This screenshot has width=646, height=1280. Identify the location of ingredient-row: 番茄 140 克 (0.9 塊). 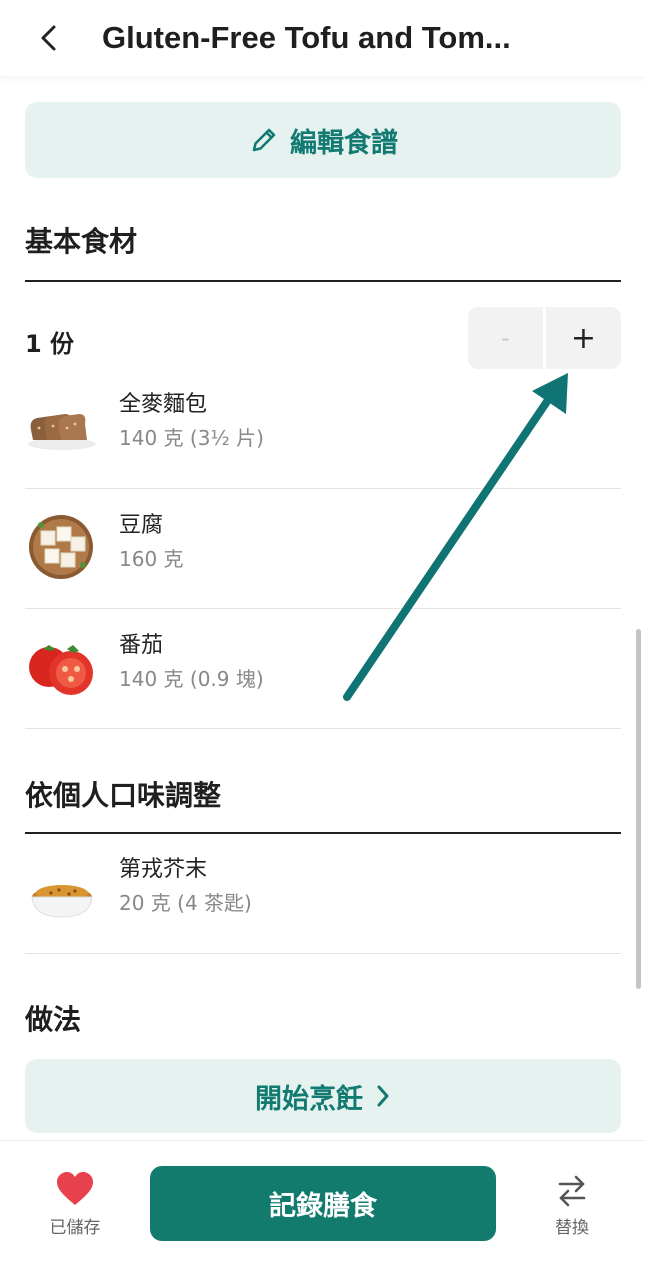
(323, 669).